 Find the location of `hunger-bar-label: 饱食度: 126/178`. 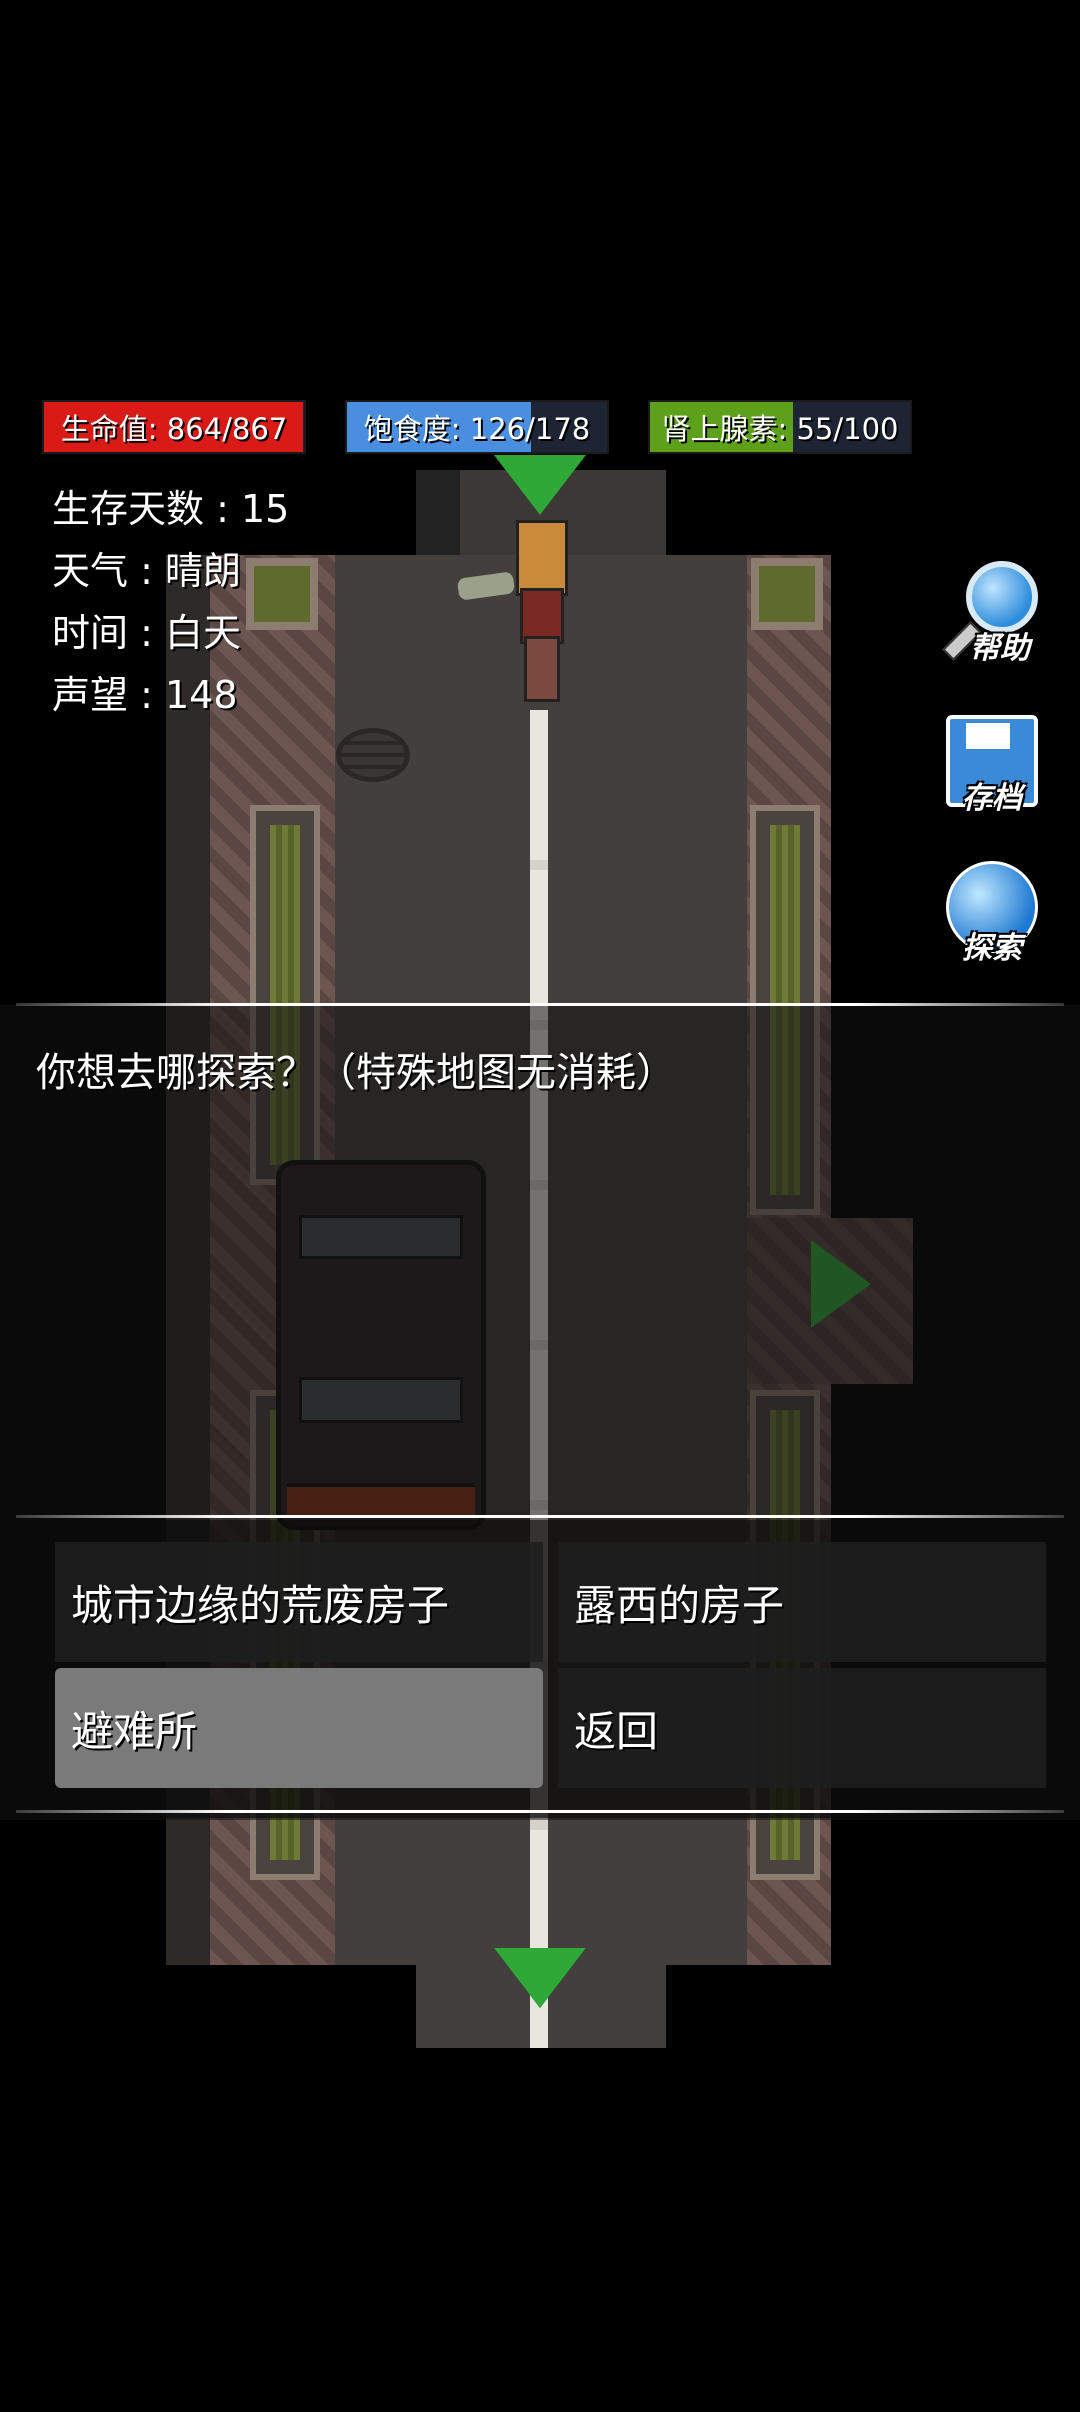

hunger-bar-label: 饱食度: 126/178 is located at coordinates (477, 429).